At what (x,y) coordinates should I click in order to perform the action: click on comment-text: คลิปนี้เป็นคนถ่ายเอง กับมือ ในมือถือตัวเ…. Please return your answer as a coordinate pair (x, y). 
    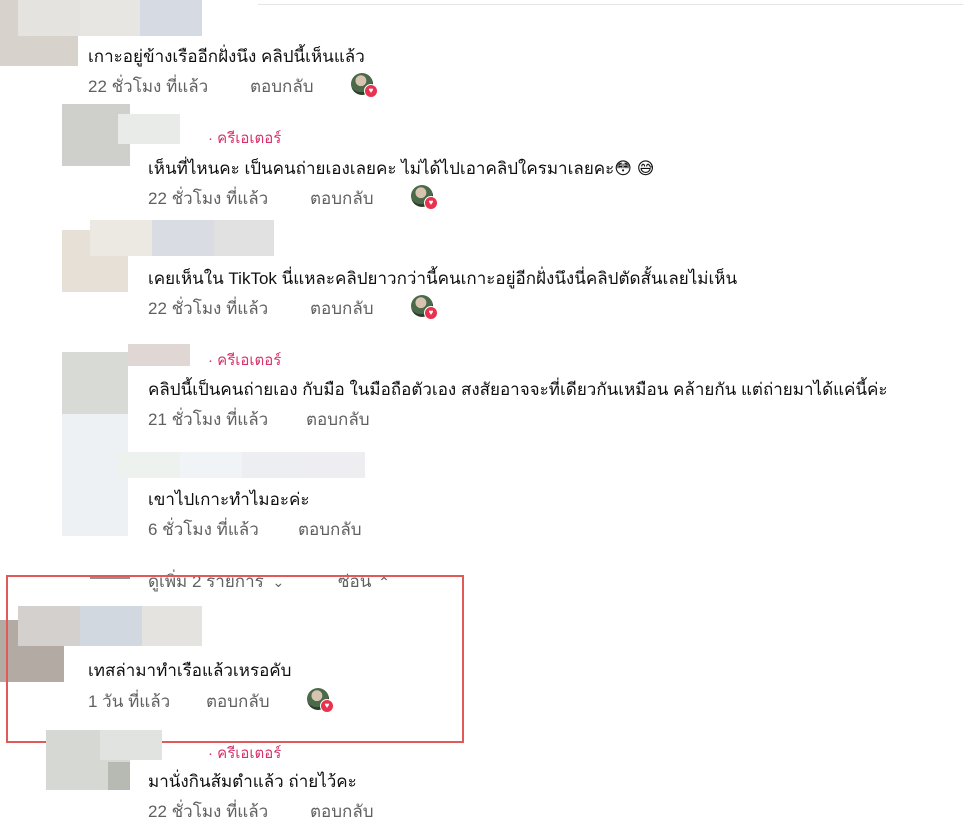
    Looking at the image, I should click on (518, 389).